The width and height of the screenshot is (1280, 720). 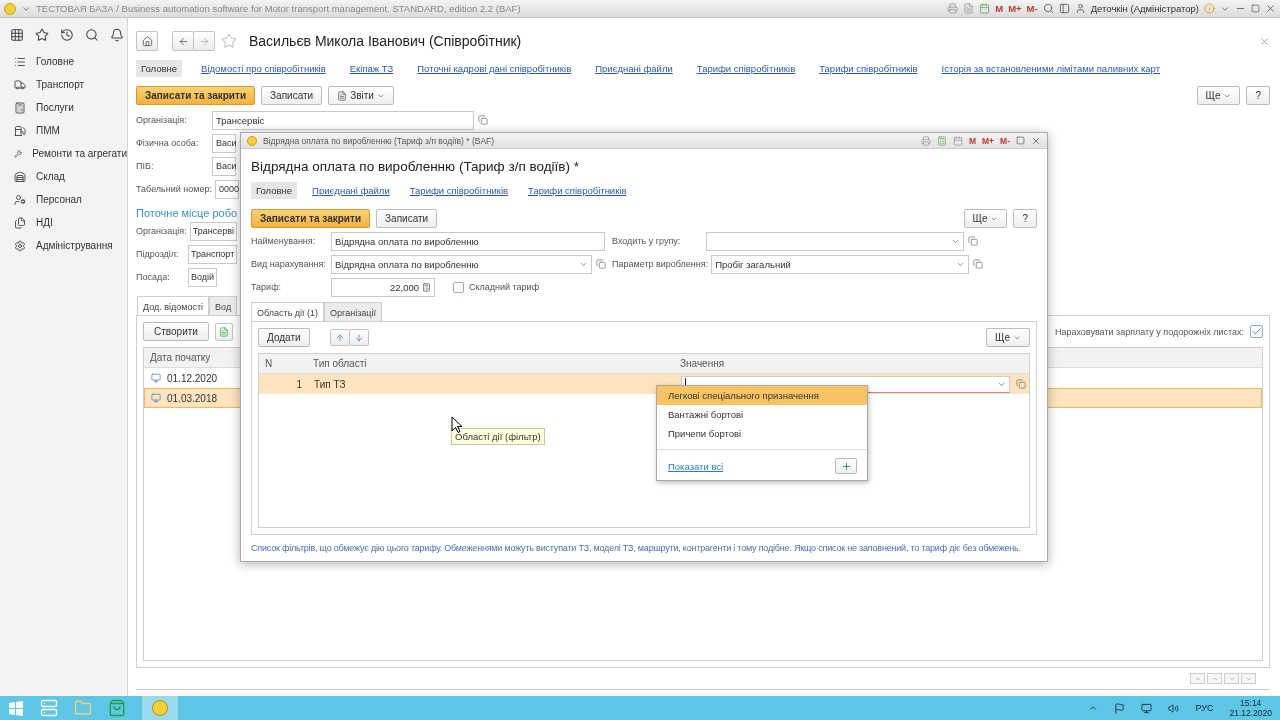 What do you see at coordinates (213, 254) in the screenshot?
I see `text-field: Транспорт` at bounding box center [213, 254].